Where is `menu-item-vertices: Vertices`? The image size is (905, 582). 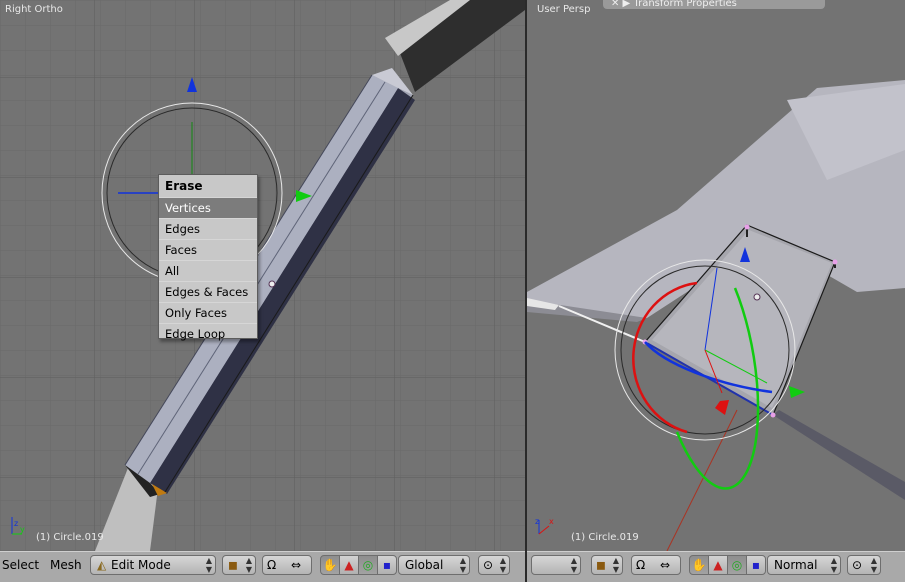
menu-item-vertices: Vertices is located at coordinates (208, 207).